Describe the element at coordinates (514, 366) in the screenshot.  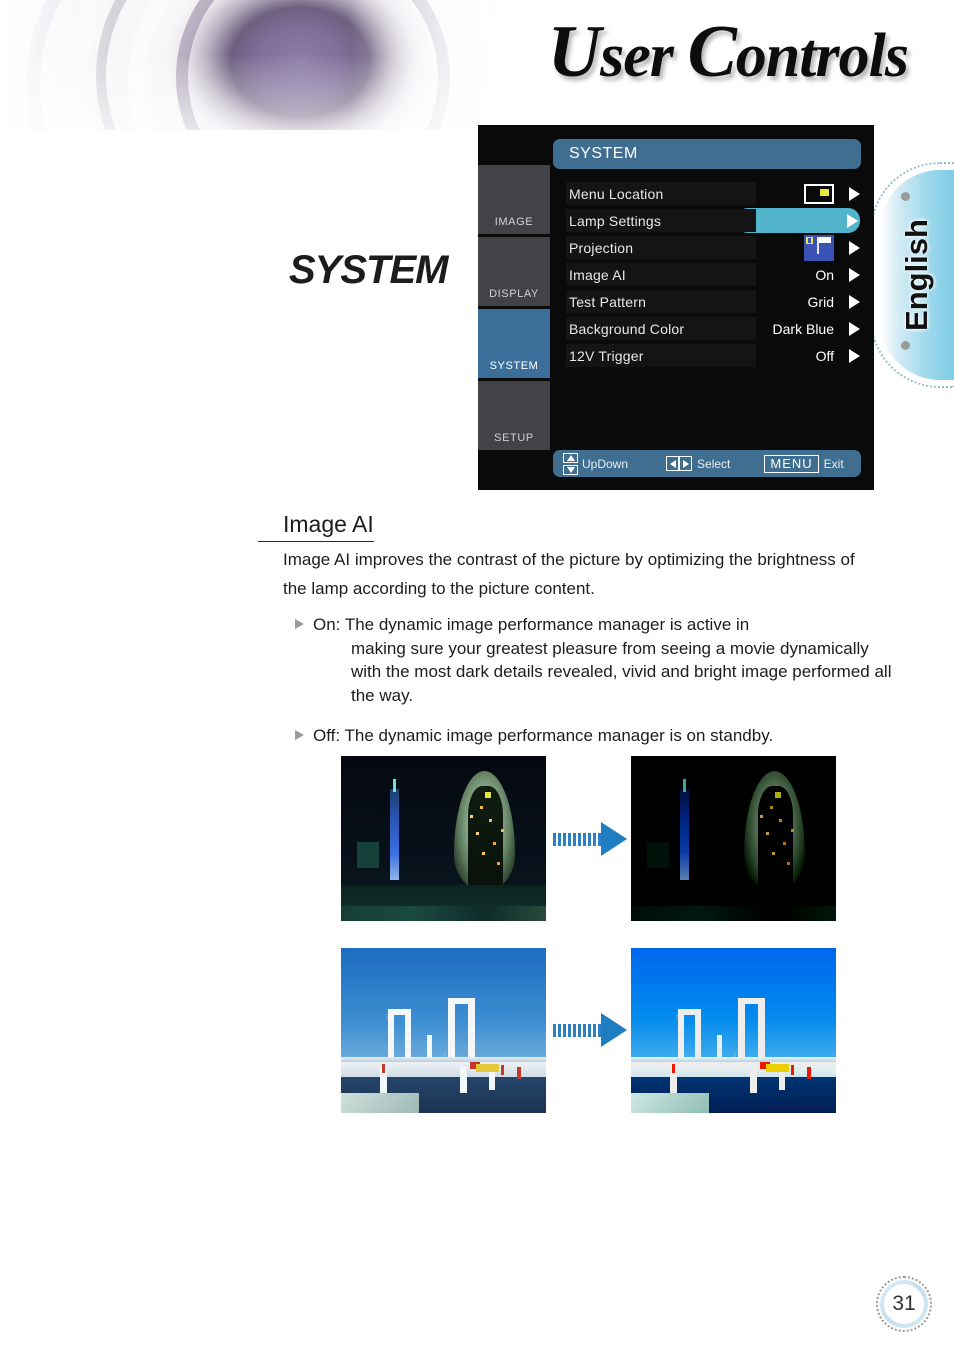
I see `osd-tab-system-label: SYSTEM` at that location.